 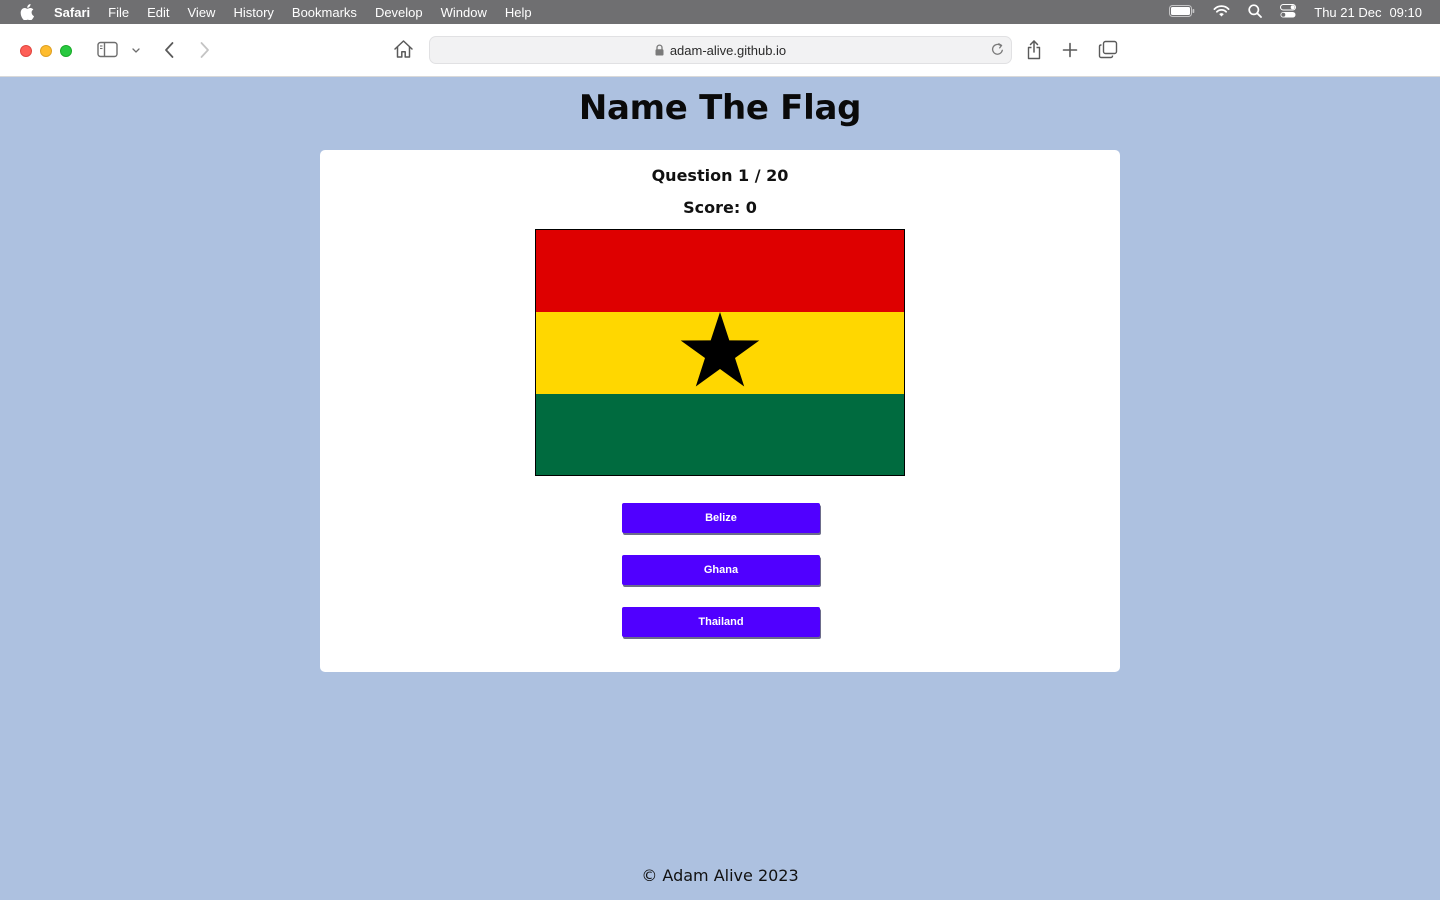 I want to click on answer-button-belize: Belize, so click(x=721, y=518).